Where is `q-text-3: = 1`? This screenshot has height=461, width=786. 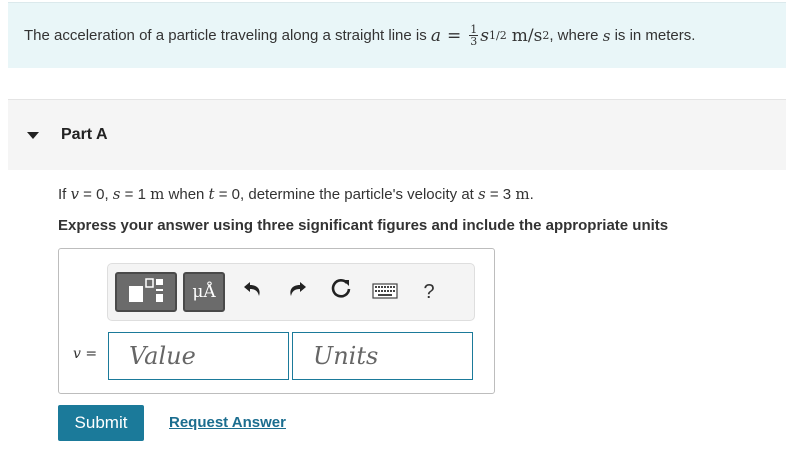
q-text-3: = 1 is located at coordinates (135, 194).